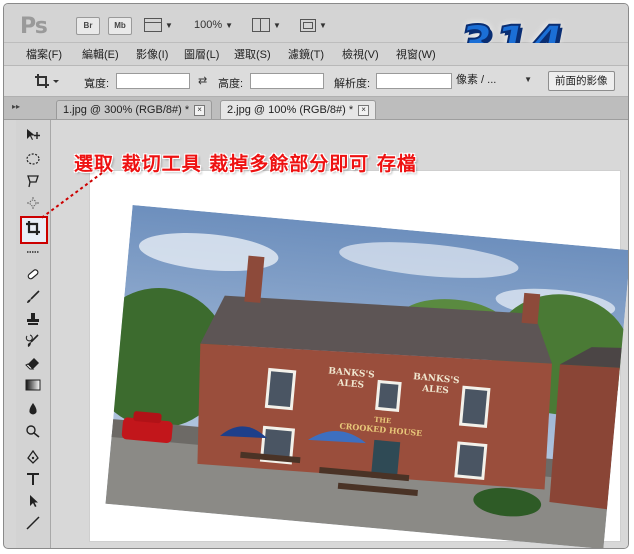 This screenshot has height=554, width=634. Describe the element at coordinates (153, 81) in the screenshot. I see `width-input` at that location.